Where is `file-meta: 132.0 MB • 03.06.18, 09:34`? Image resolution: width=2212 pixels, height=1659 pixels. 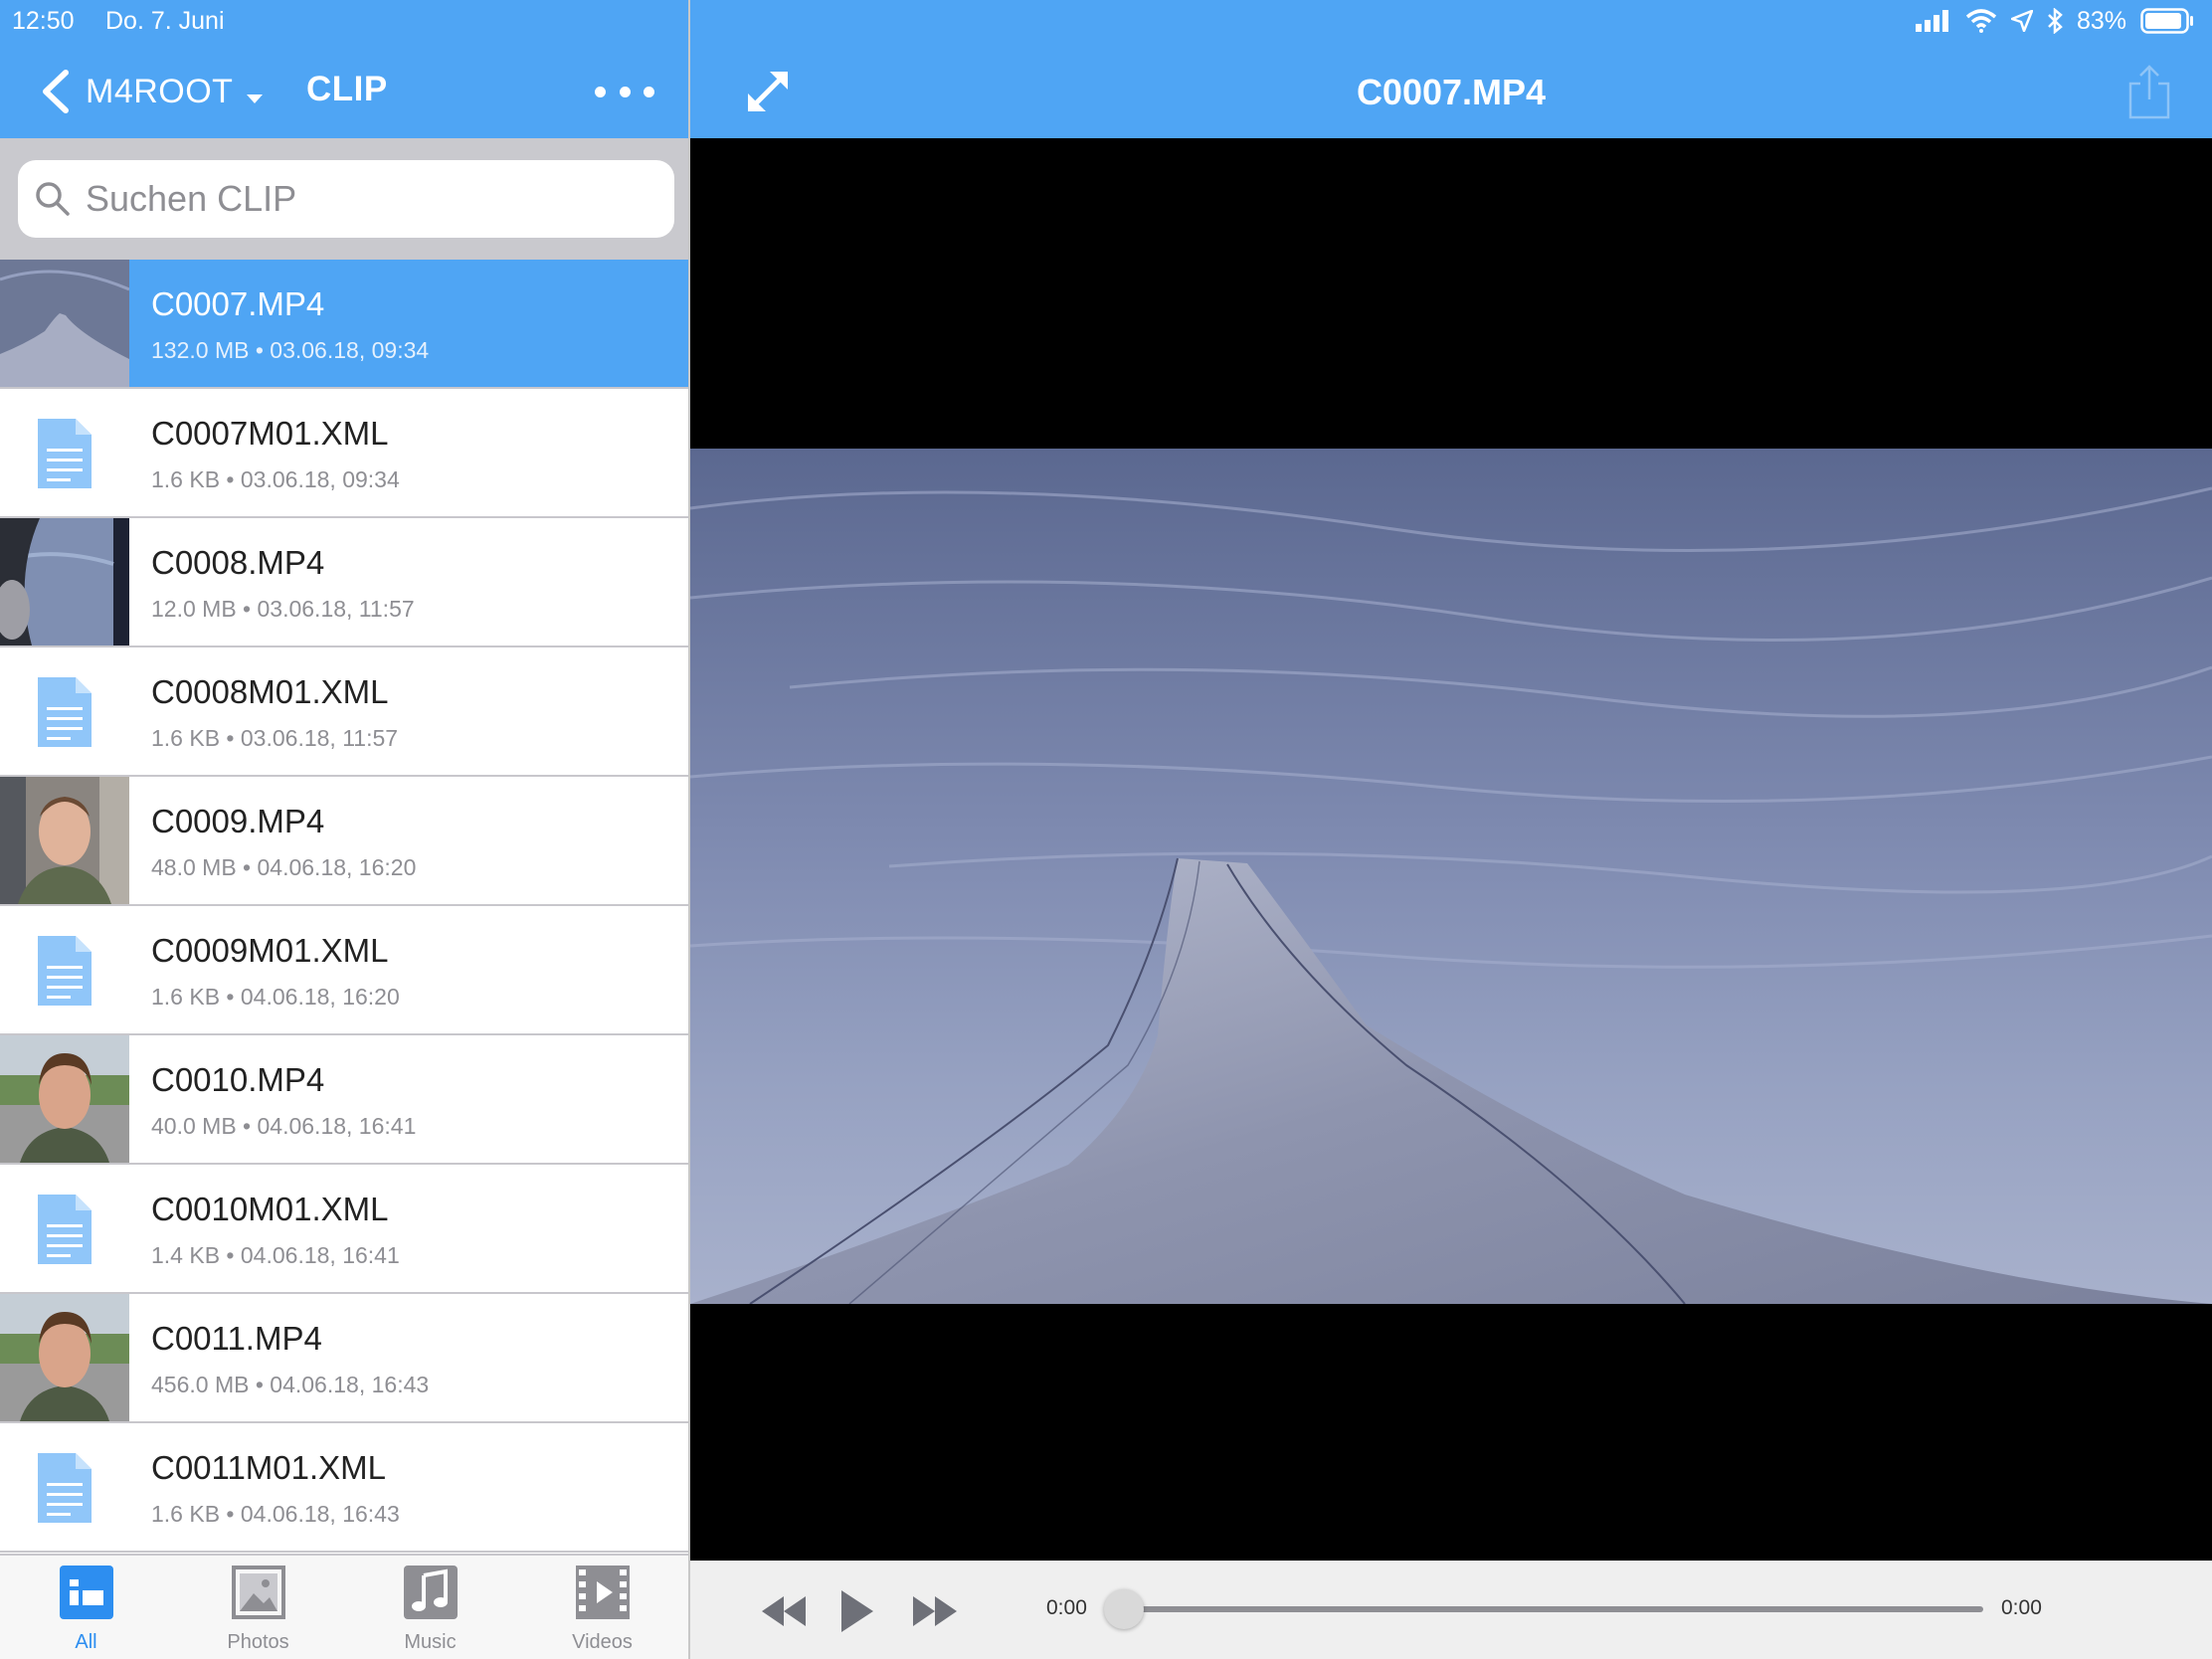 file-meta: 132.0 MB • 03.06.18, 09:34 is located at coordinates (290, 350).